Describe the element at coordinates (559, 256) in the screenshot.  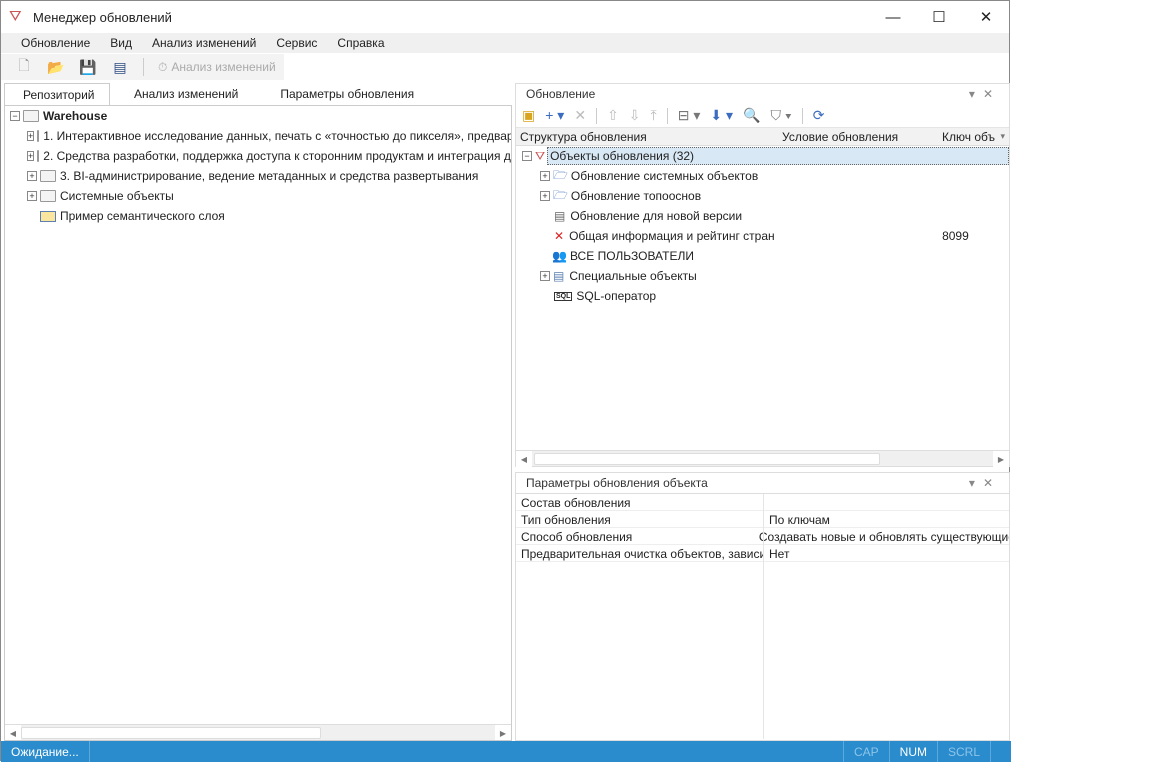
I see `users-icon: 👥` at that location.